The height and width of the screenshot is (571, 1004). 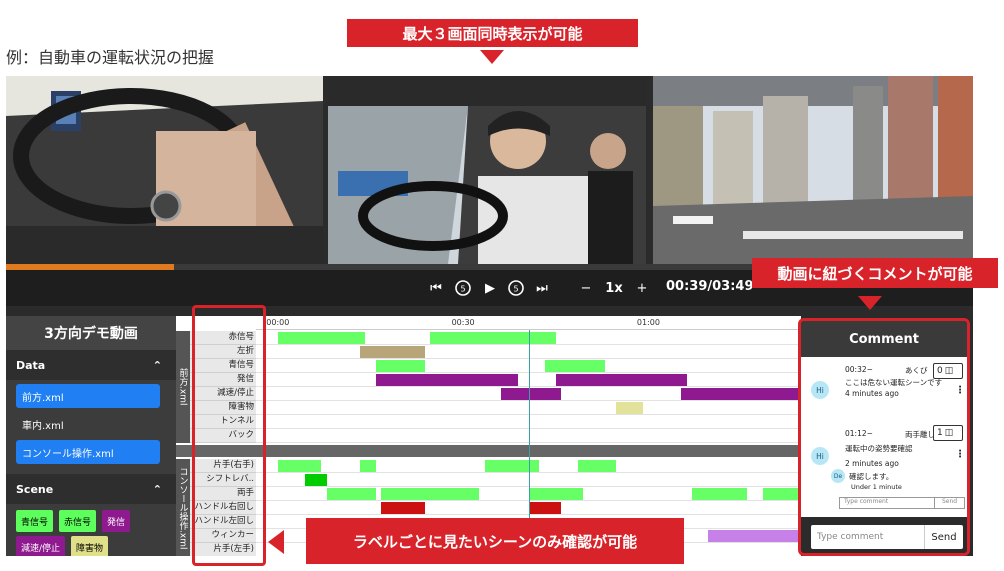 What do you see at coordinates (710, 286) in the screenshot?
I see `time-readout: 00:39/03:49` at bounding box center [710, 286].